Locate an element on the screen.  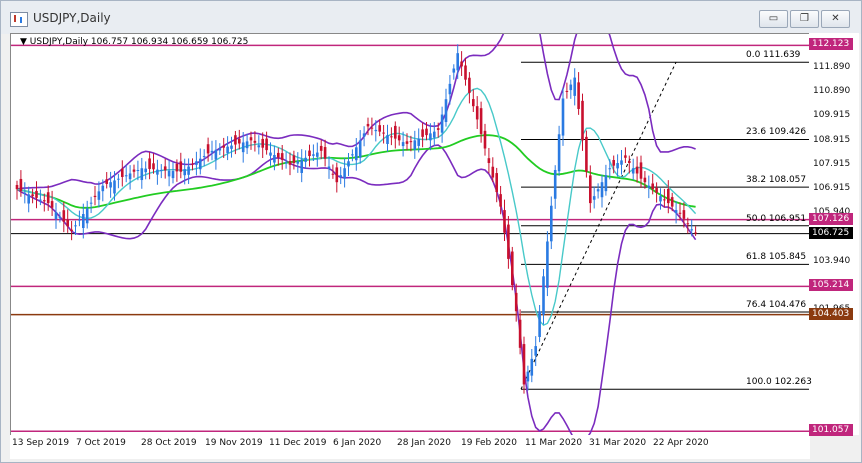
minimize-button: ▭ is located at coordinates (773, 19).